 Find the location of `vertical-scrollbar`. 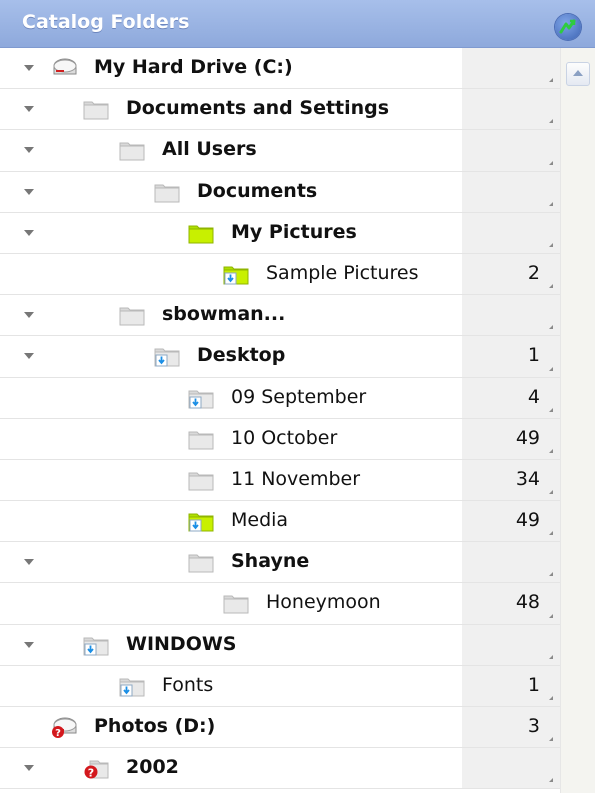

vertical-scrollbar is located at coordinates (577, 420).